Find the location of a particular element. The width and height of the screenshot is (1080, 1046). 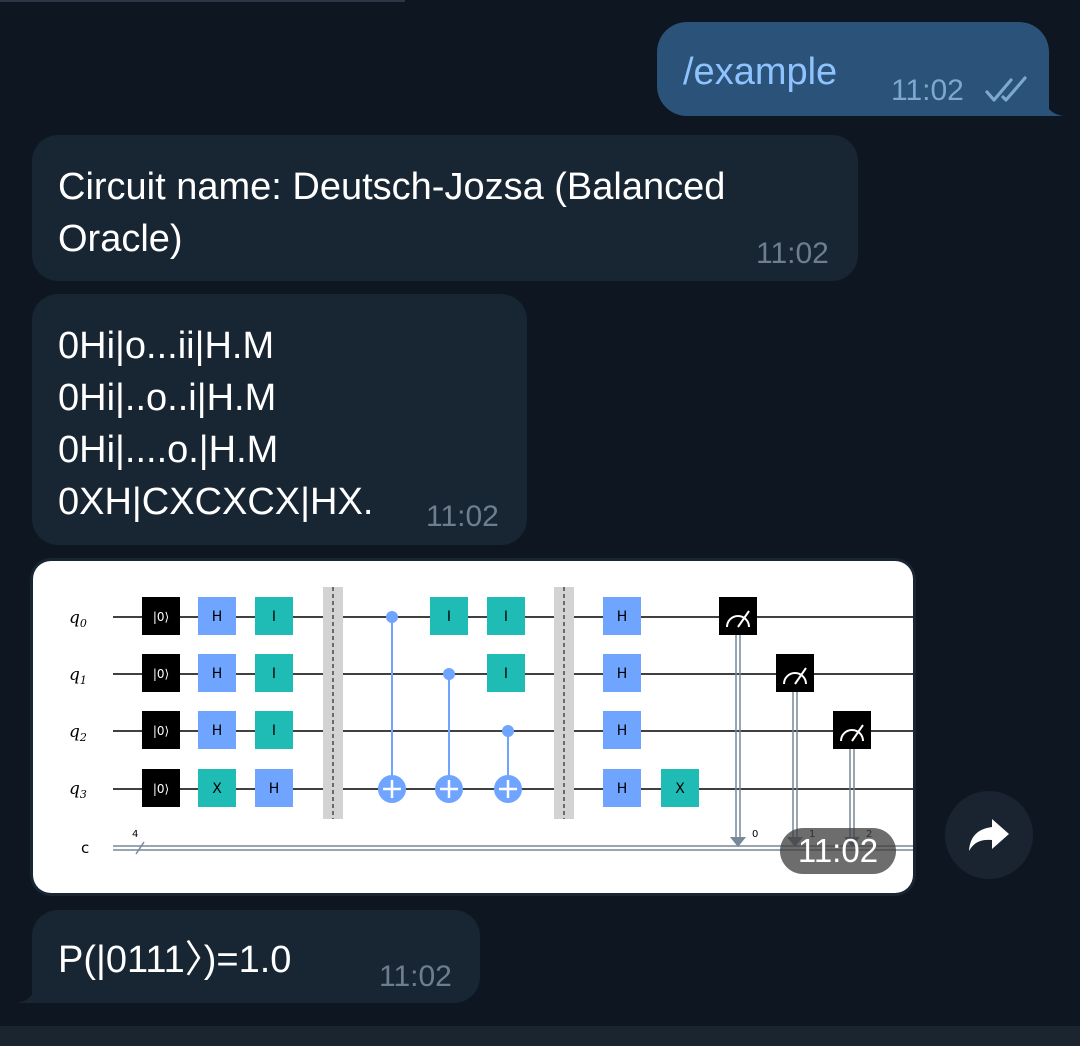

double-check-icon is located at coordinates (1006, 89).